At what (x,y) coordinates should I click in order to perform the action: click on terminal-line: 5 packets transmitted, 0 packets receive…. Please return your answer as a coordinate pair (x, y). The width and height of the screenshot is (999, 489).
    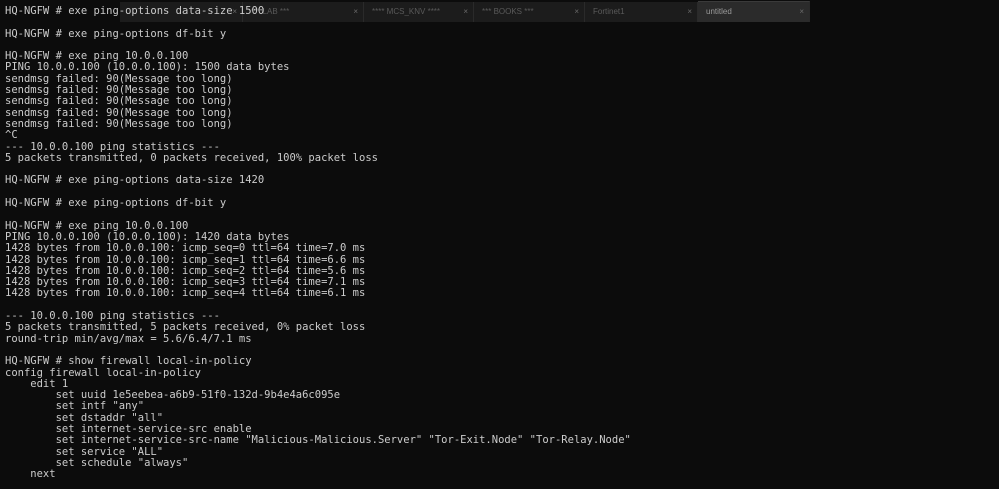
    Looking at the image, I should click on (191, 157).